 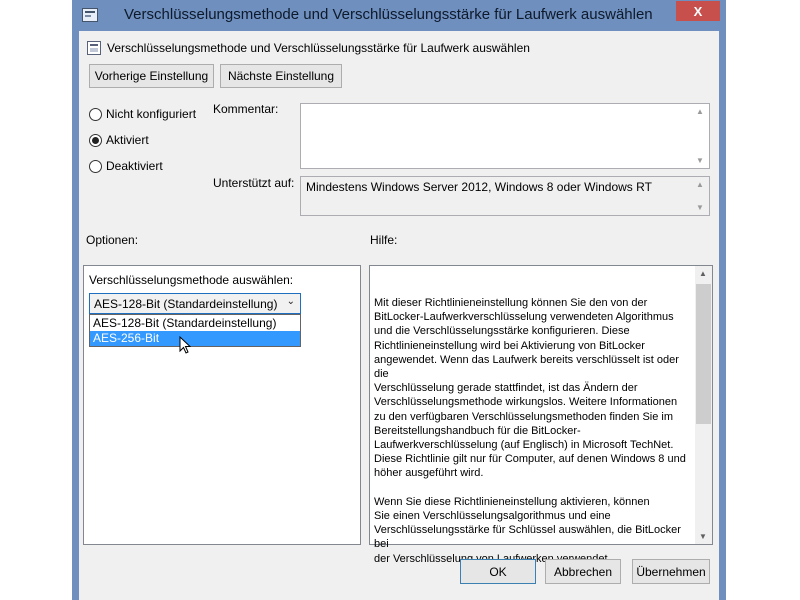 I want to click on comment-scrollbar: ▲ ▼, so click(x=700, y=136).